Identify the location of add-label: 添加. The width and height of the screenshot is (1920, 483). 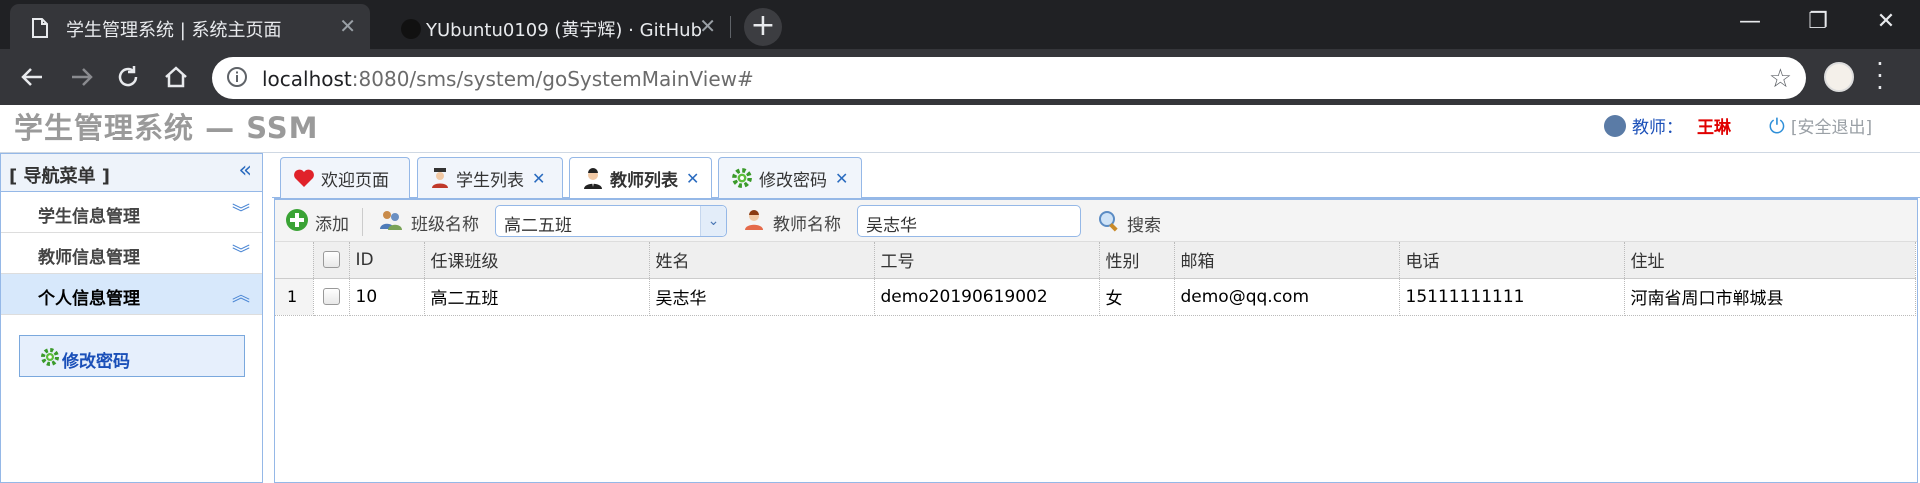
(332, 225).